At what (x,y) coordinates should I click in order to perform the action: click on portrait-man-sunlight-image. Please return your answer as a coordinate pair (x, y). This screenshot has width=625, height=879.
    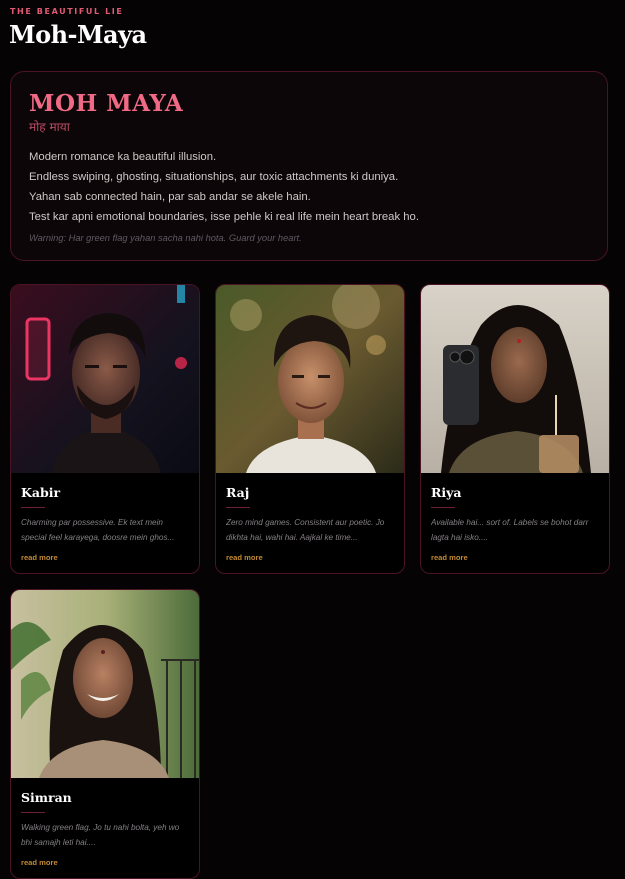
    Looking at the image, I should click on (310, 379).